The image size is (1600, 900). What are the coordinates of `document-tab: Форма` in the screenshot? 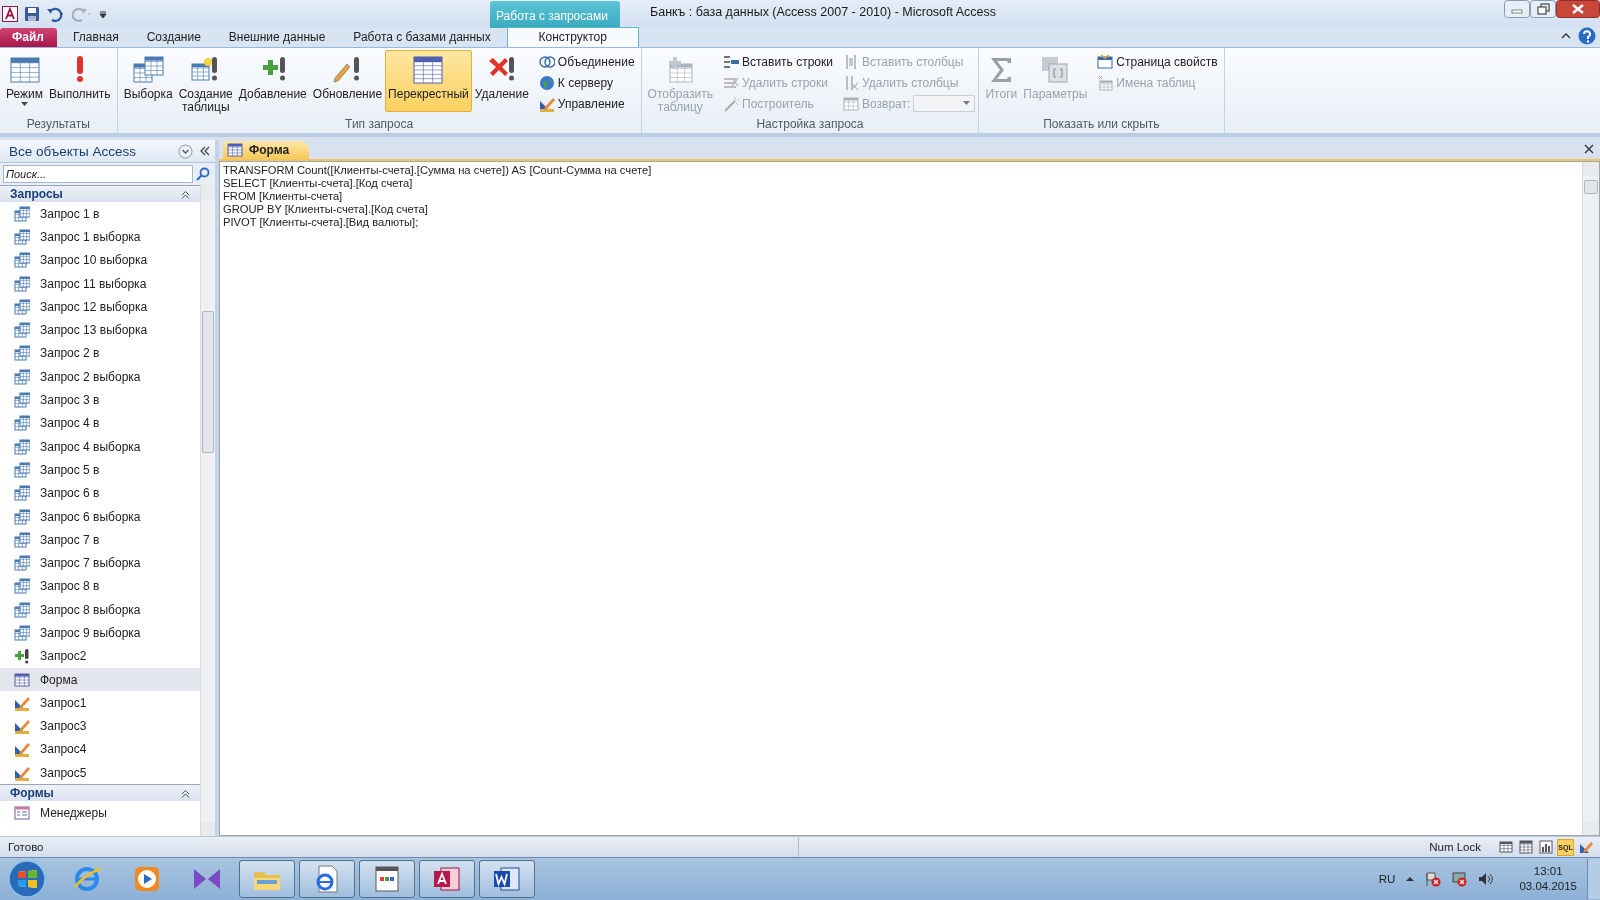 It's located at (266, 150).